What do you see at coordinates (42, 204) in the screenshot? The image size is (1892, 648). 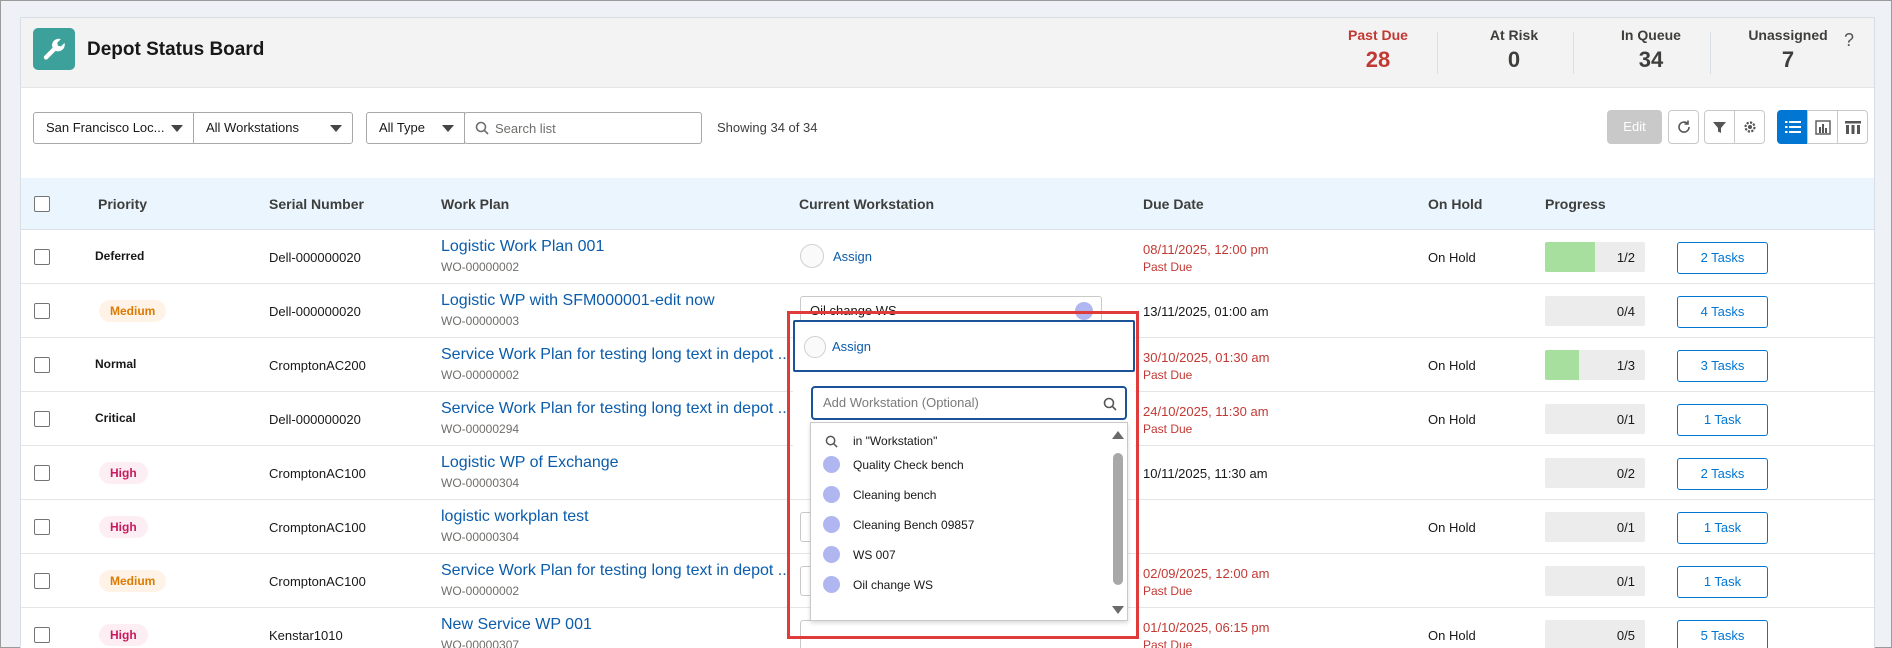 I see `select-all-checkbox` at bounding box center [42, 204].